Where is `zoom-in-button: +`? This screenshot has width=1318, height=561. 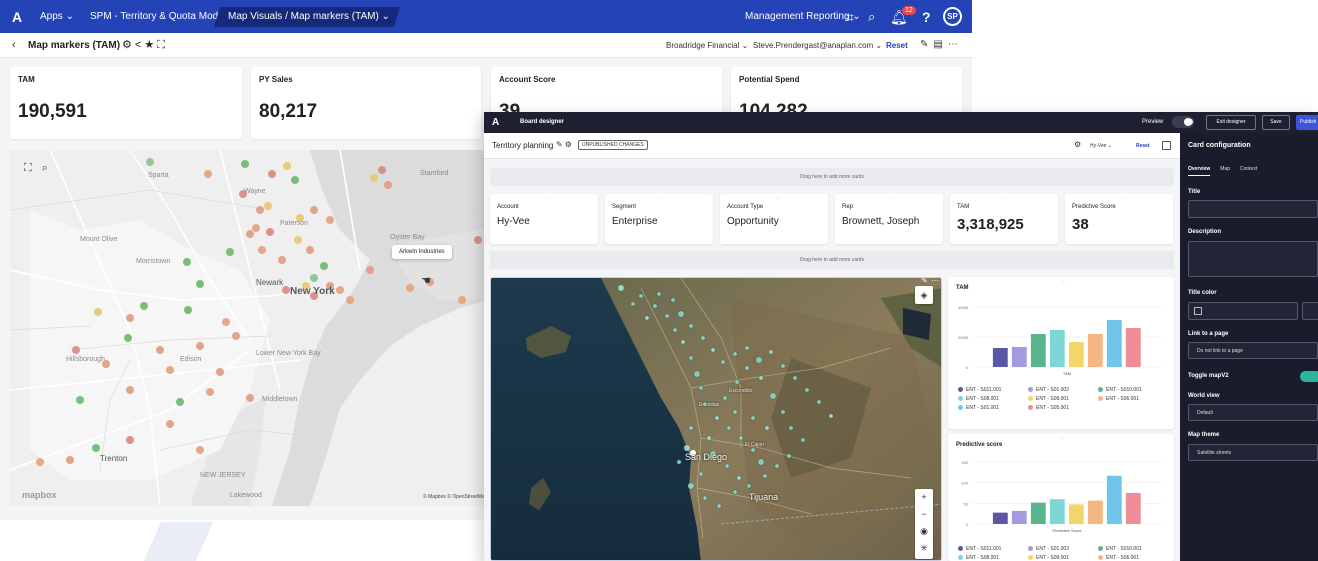
zoom-in-button: + is located at coordinates (924, 497).